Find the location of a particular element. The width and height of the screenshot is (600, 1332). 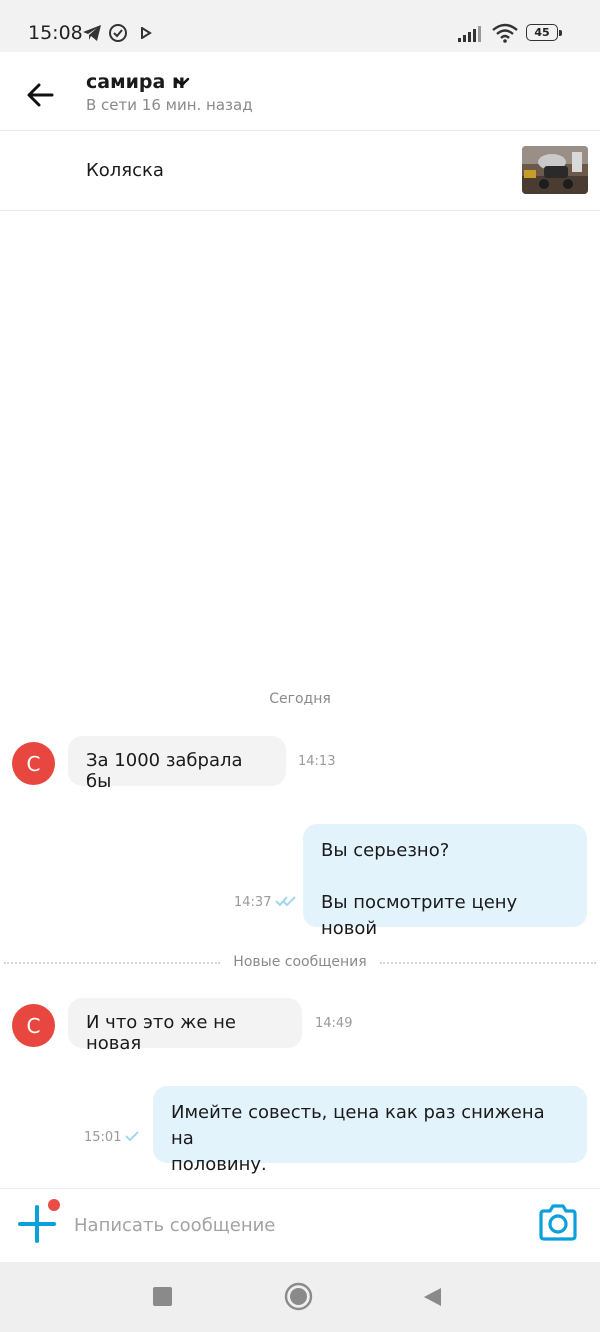

contact-name: самира н is located at coordinates (135, 82).